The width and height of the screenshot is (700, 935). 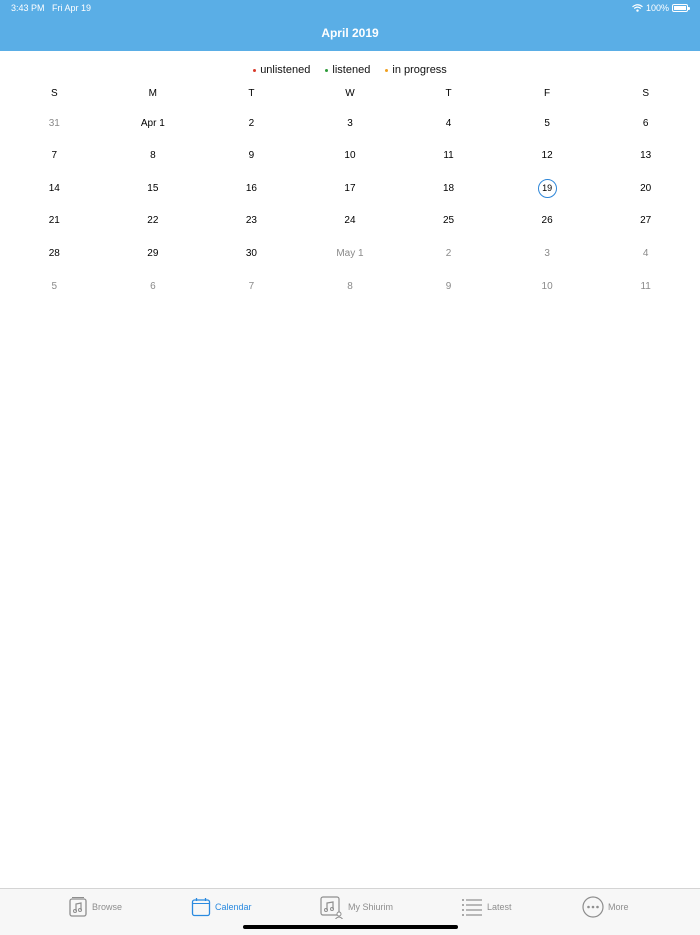 What do you see at coordinates (645, 93) in the screenshot?
I see `weekday-saturday: S` at bounding box center [645, 93].